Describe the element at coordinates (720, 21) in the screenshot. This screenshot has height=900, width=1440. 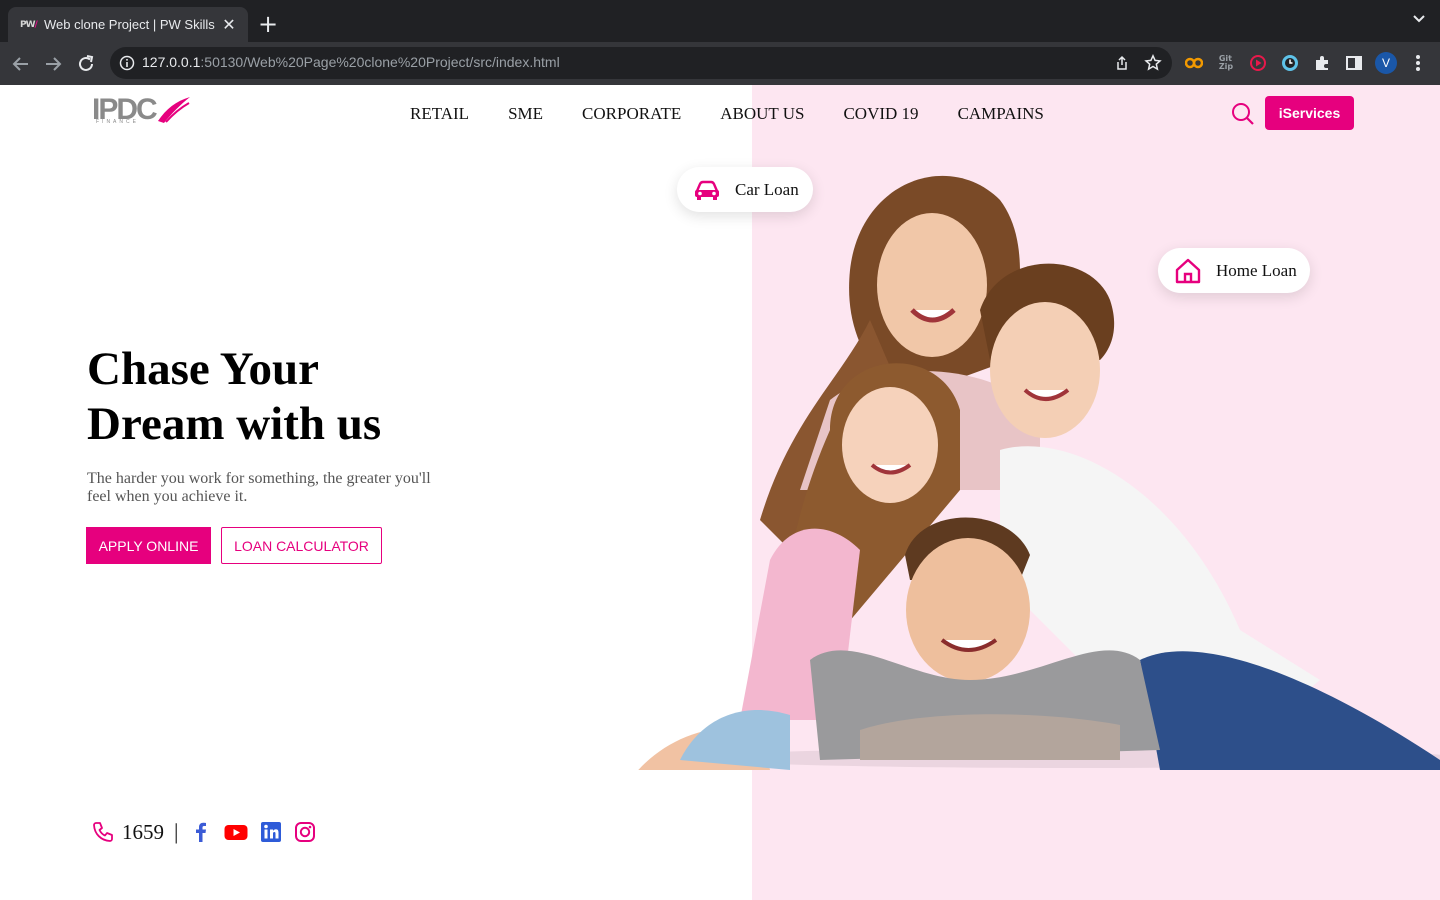
I see `browser-tab-strip: PW/ Web clone Project | PW Skills ✕ +` at that location.